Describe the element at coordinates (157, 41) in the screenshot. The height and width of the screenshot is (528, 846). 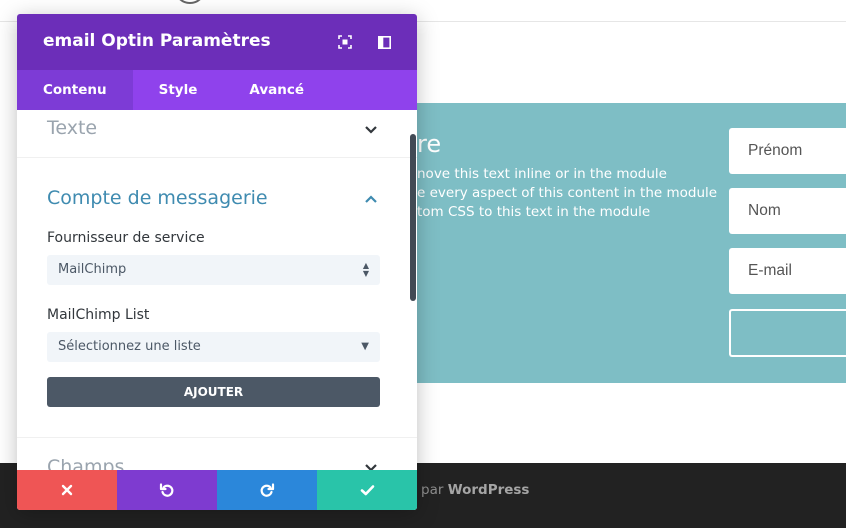
I see `modal-title: email Optin Paramètres` at that location.